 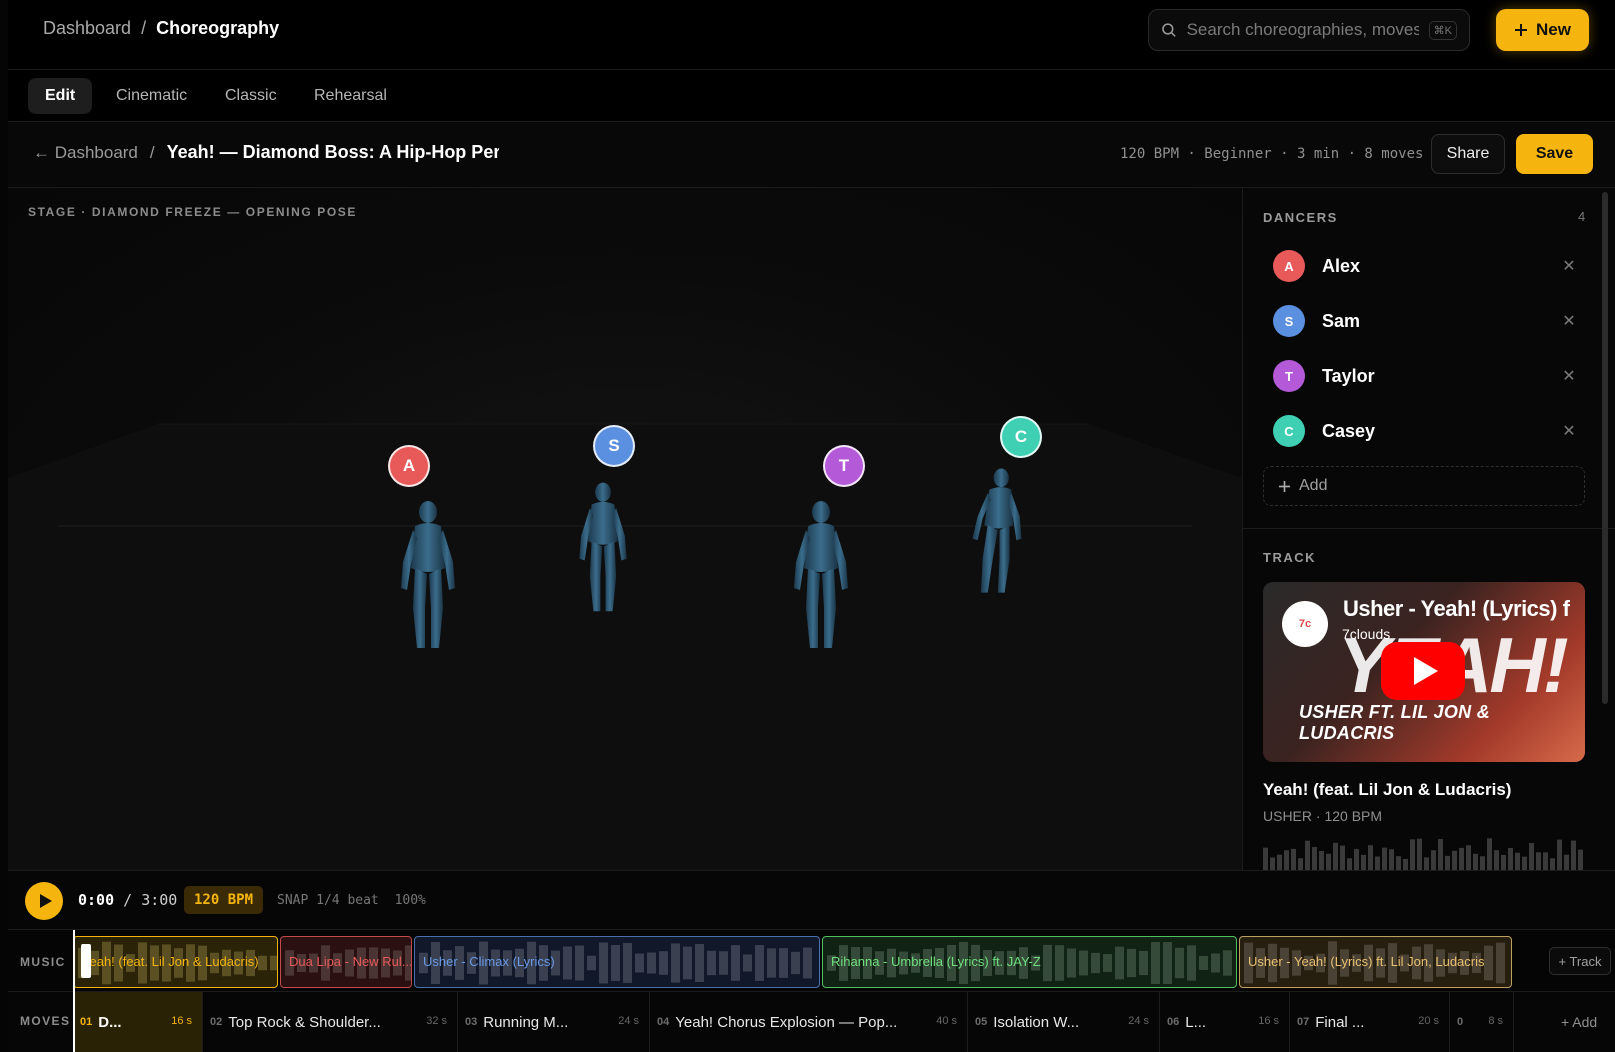 I want to click on dancer-row-taylor: T Taylor ✕, so click(x=1425, y=376).